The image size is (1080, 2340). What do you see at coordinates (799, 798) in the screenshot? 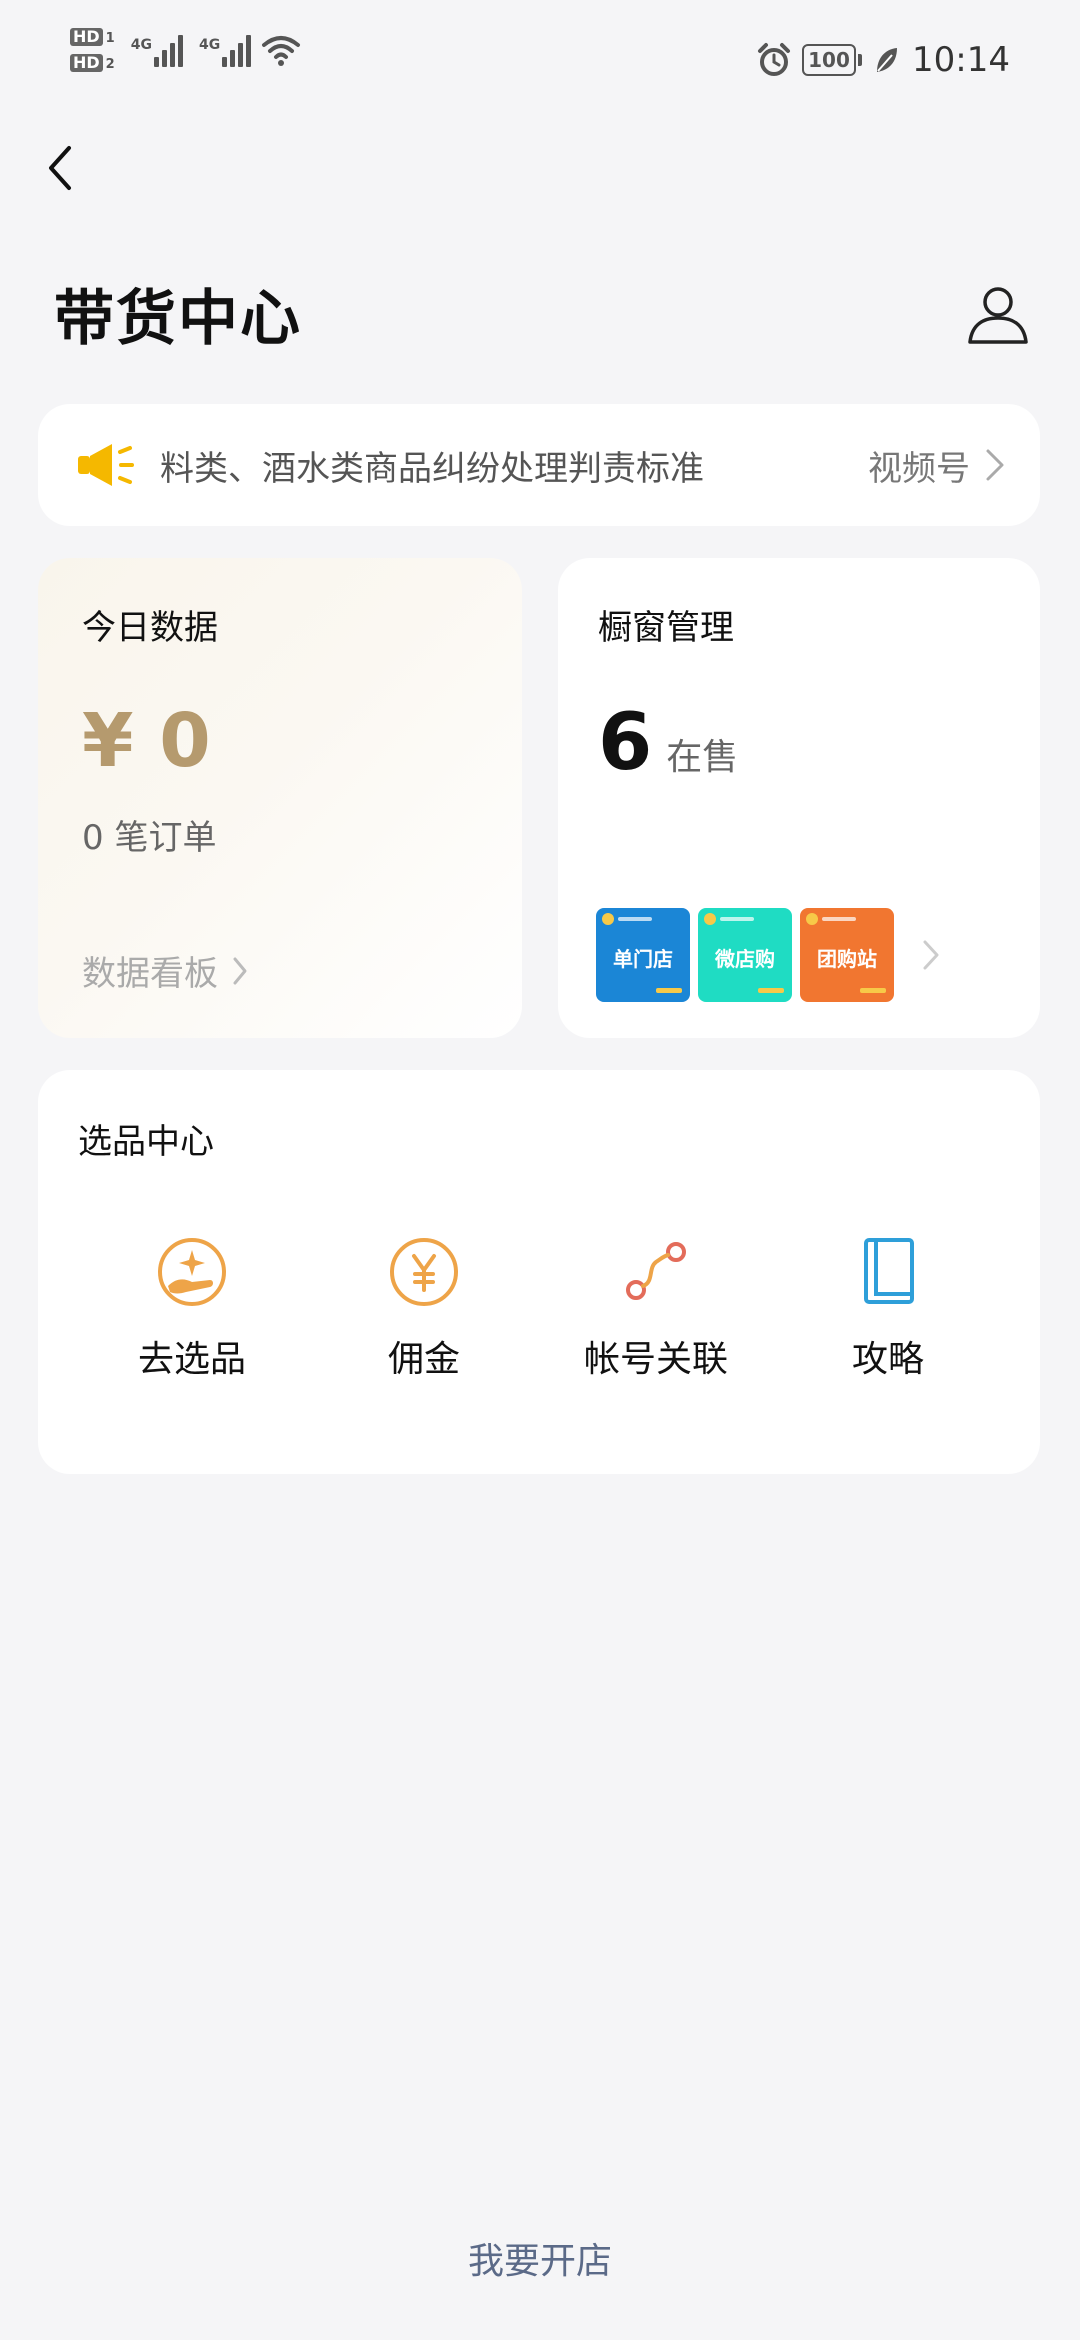
I see `window-management-card: 橱窗管理 6 在售 单门店 微店购 团购站` at bounding box center [799, 798].